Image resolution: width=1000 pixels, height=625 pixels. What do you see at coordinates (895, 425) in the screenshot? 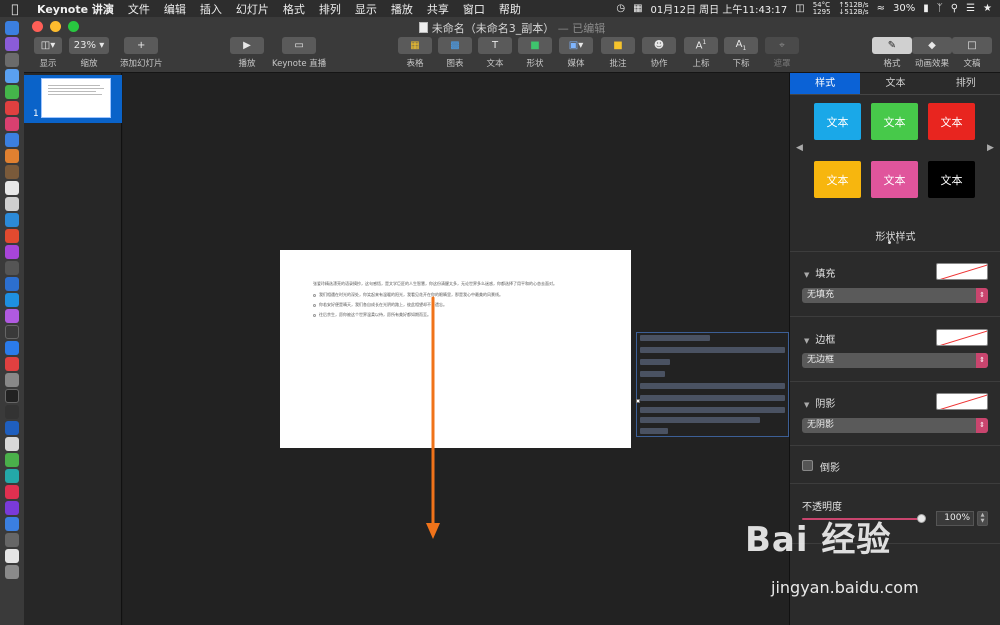
I see `shadow-popup: 无阴影 ⇕` at bounding box center [895, 425].